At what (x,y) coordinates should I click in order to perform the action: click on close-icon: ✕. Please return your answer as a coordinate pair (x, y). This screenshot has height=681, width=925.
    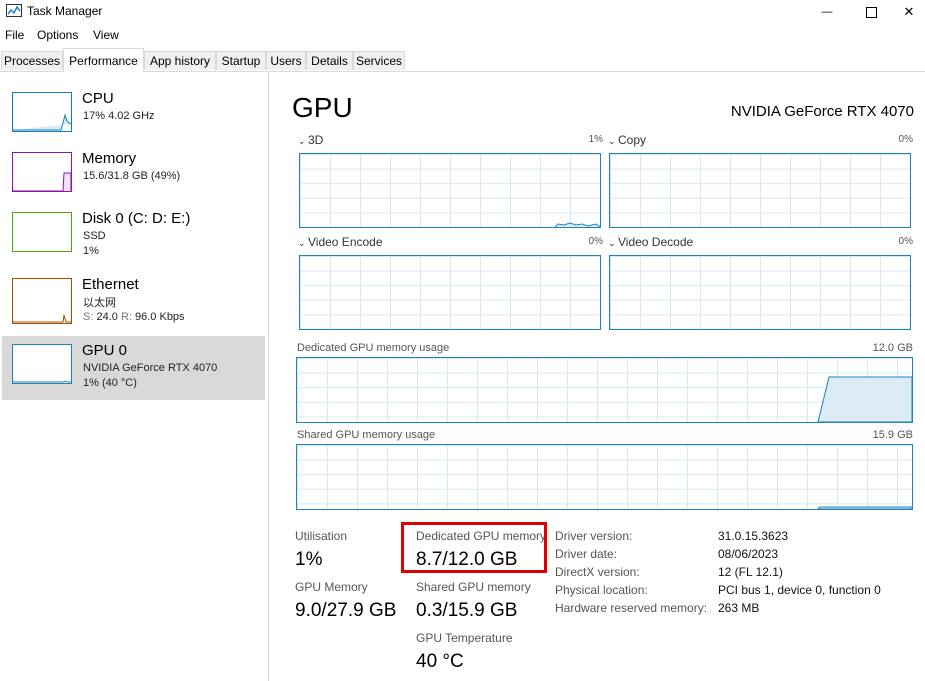
    Looking at the image, I should click on (909, 11).